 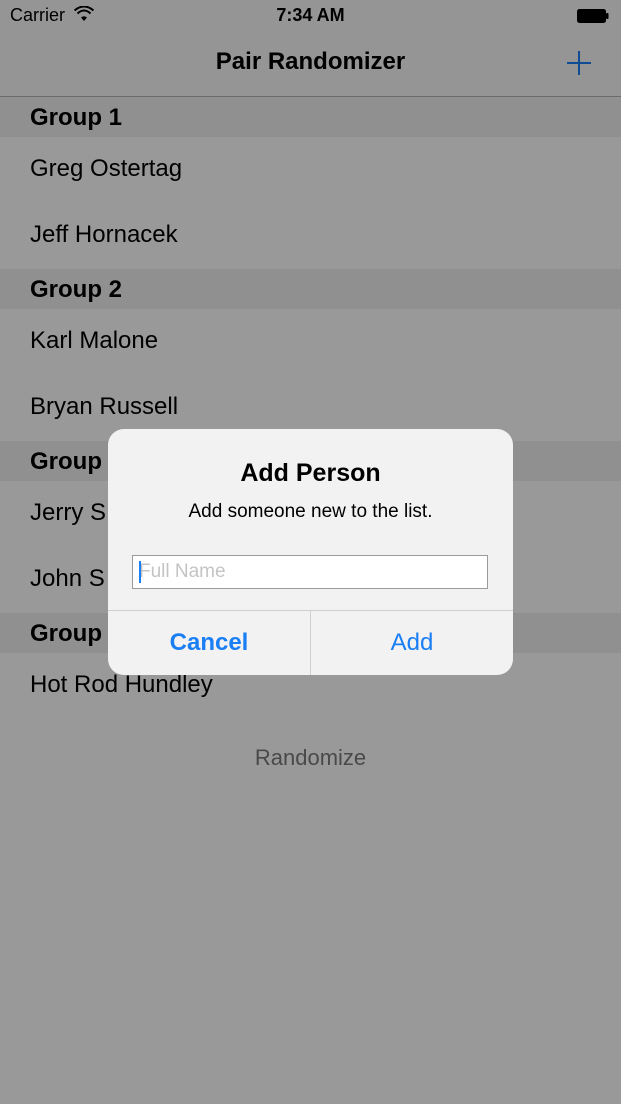 I want to click on text-cursor, so click(x=140, y=572).